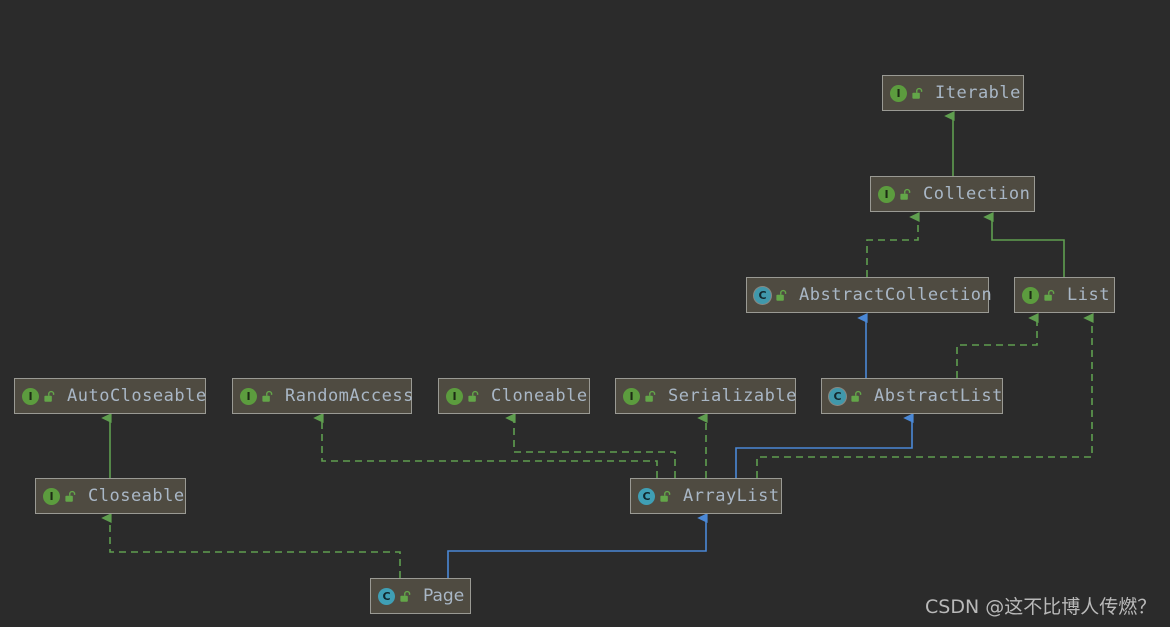 Image resolution: width=1170 pixels, height=627 pixels. Describe the element at coordinates (577, 545) in the screenshot. I see `edge-page-arraylist` at that location.